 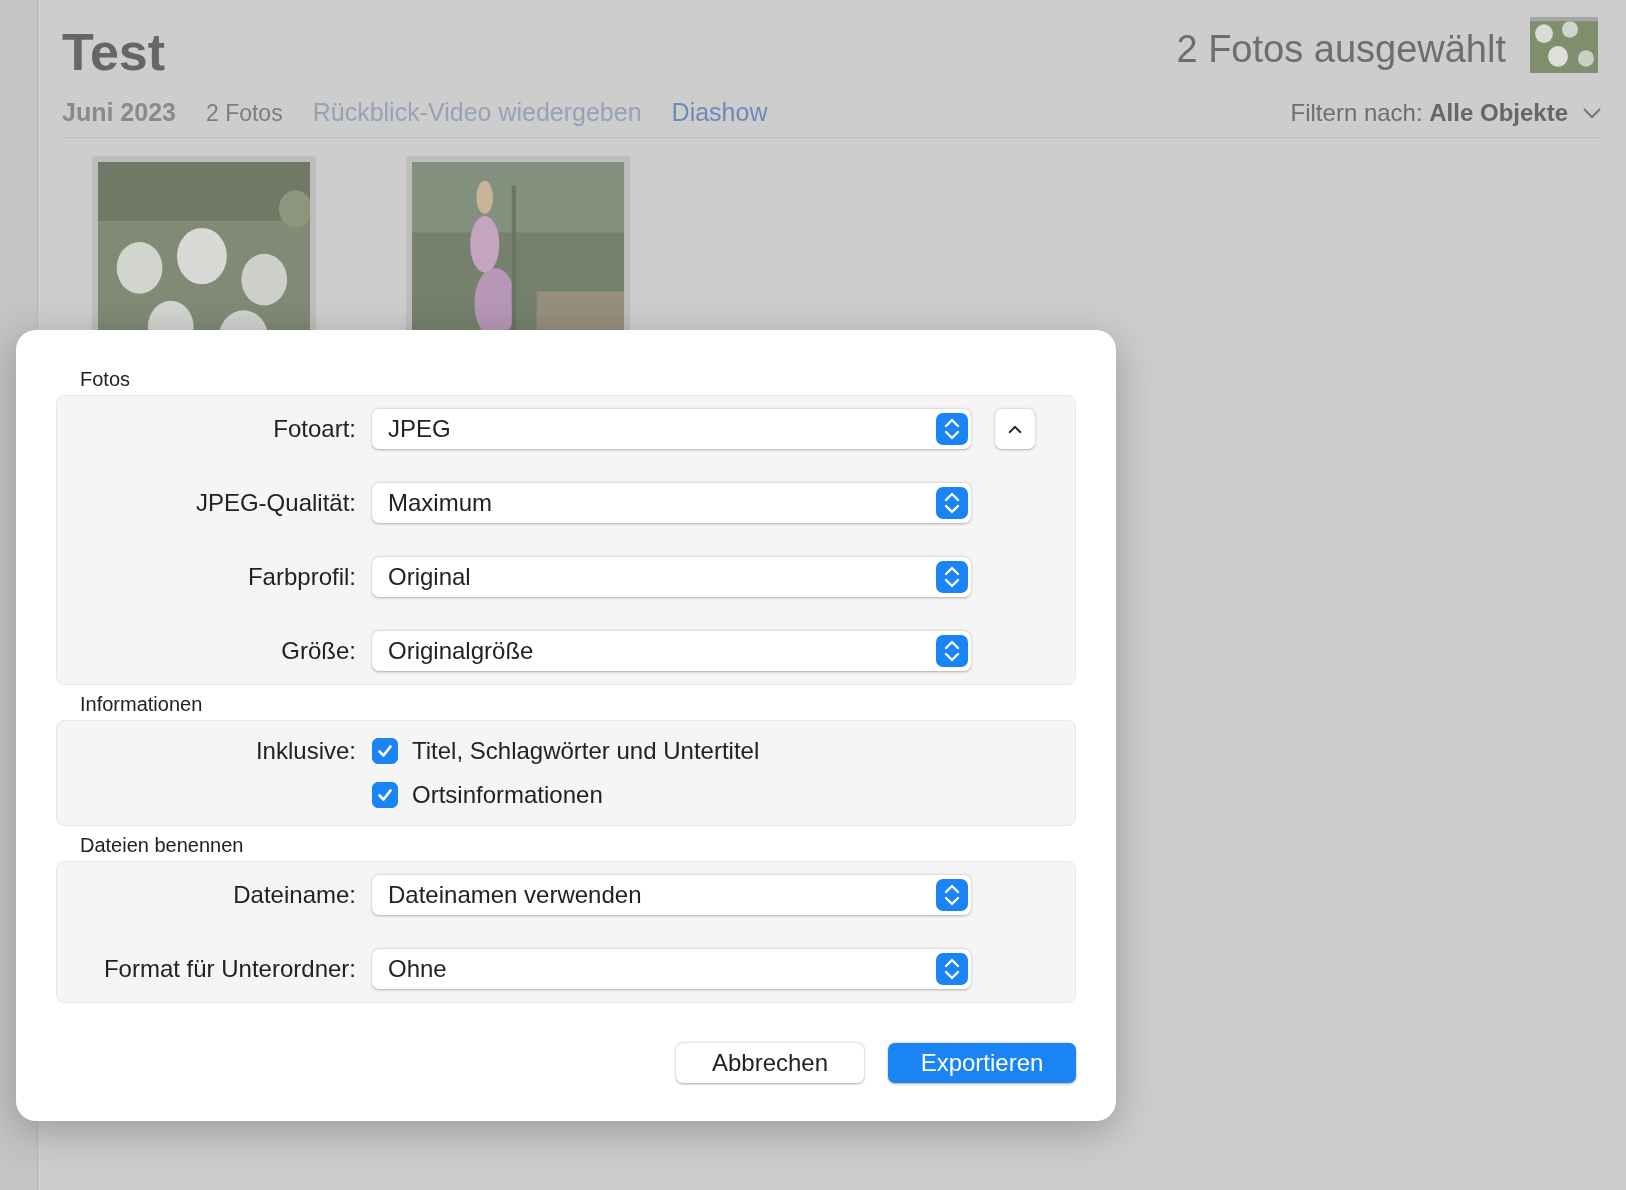 I want to click on popup-select: JPEG, so click(x=671, y=429).